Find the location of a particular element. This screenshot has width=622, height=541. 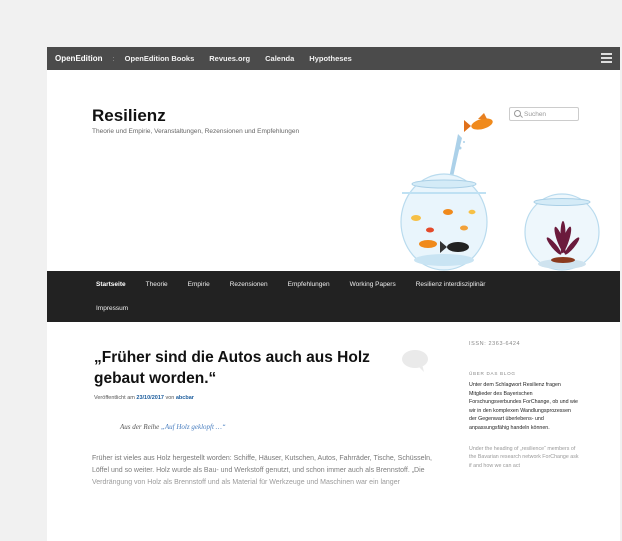

oe-link-calenda: Calenda is located at coordinates (279, 58).